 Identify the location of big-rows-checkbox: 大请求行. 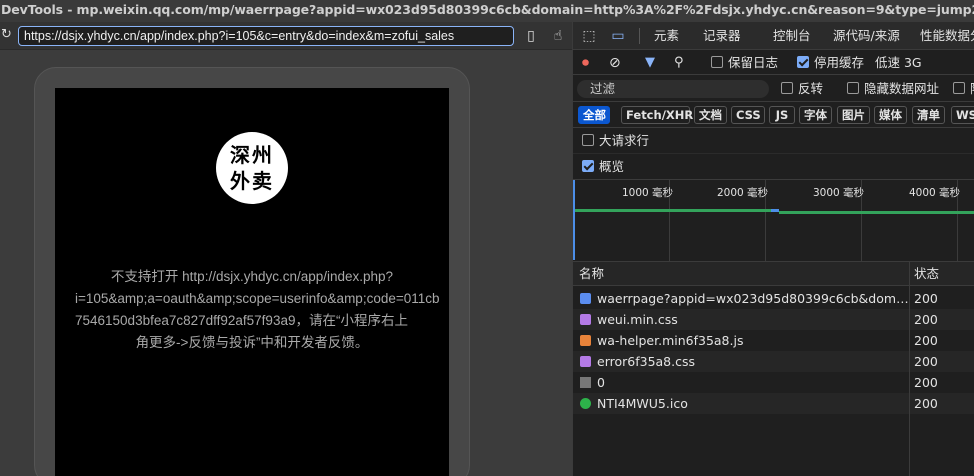
(615, 141).